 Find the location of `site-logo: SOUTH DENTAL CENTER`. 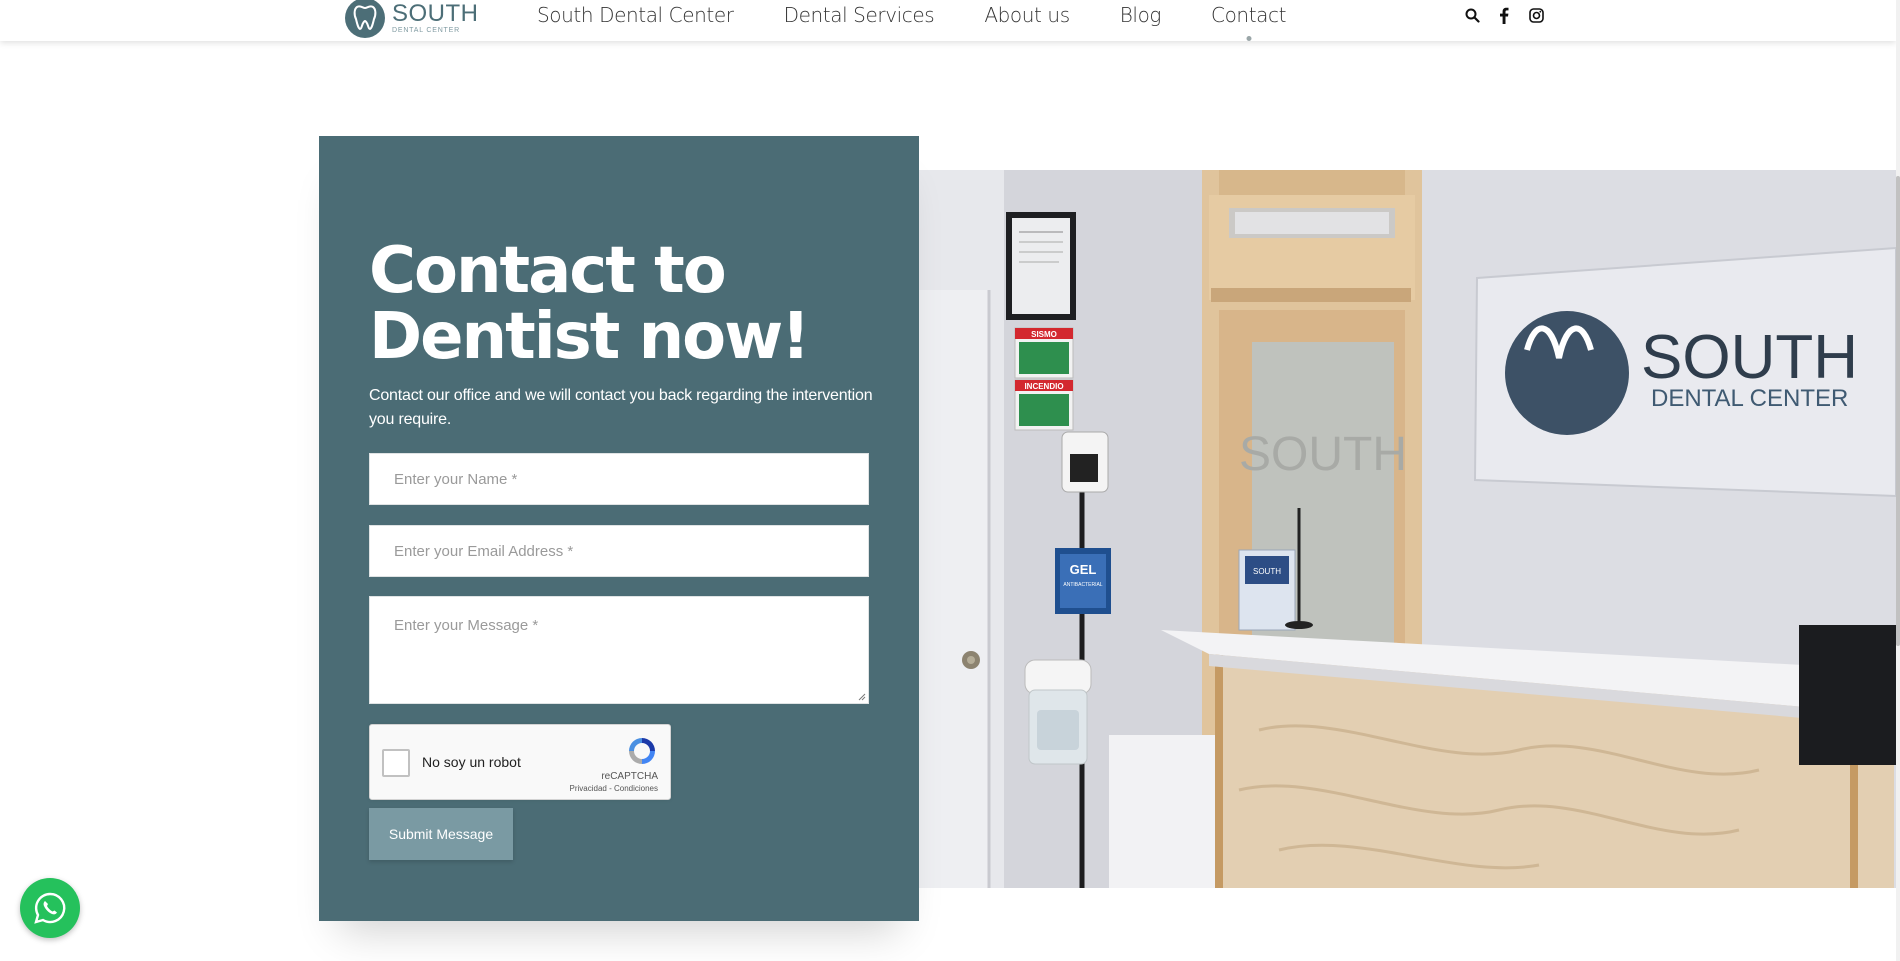

site-logo: SOUTH DENTAL CENTER is located at coordinates (412, 19).